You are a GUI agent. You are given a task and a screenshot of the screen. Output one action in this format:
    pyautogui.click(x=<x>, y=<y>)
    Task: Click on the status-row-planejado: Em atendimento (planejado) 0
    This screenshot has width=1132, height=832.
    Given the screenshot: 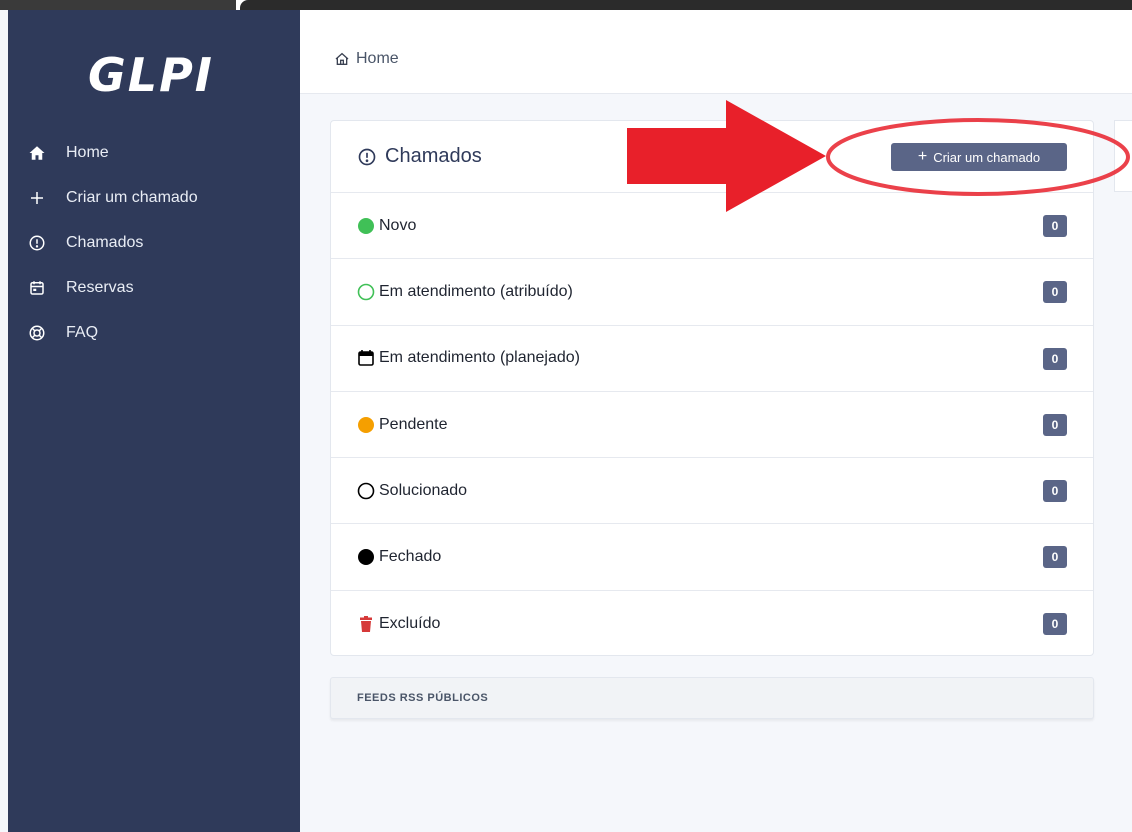 What is the action you would take?
    pyautogui.click(x=712, y=359)
    